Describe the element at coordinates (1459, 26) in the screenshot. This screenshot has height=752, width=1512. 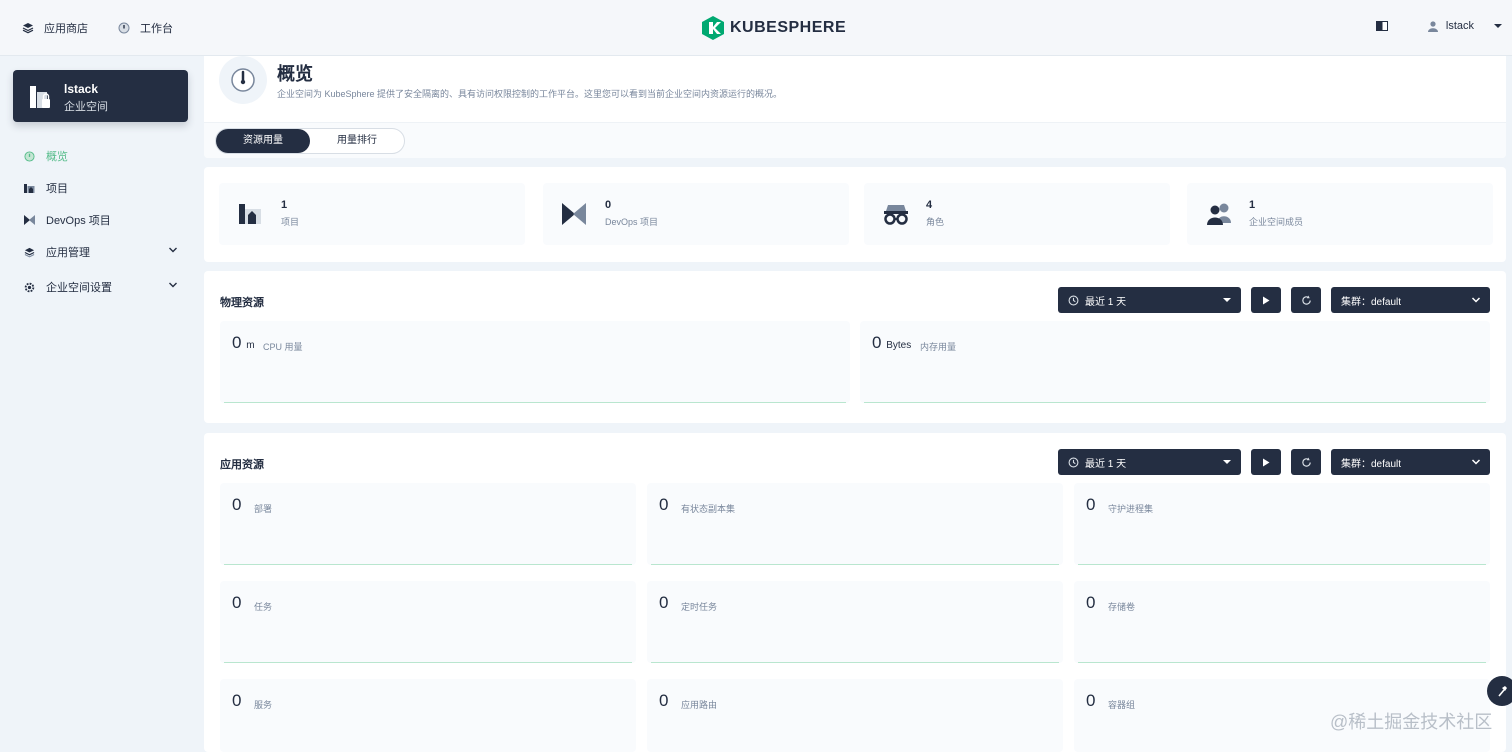
I see `username: lstack` at that location.